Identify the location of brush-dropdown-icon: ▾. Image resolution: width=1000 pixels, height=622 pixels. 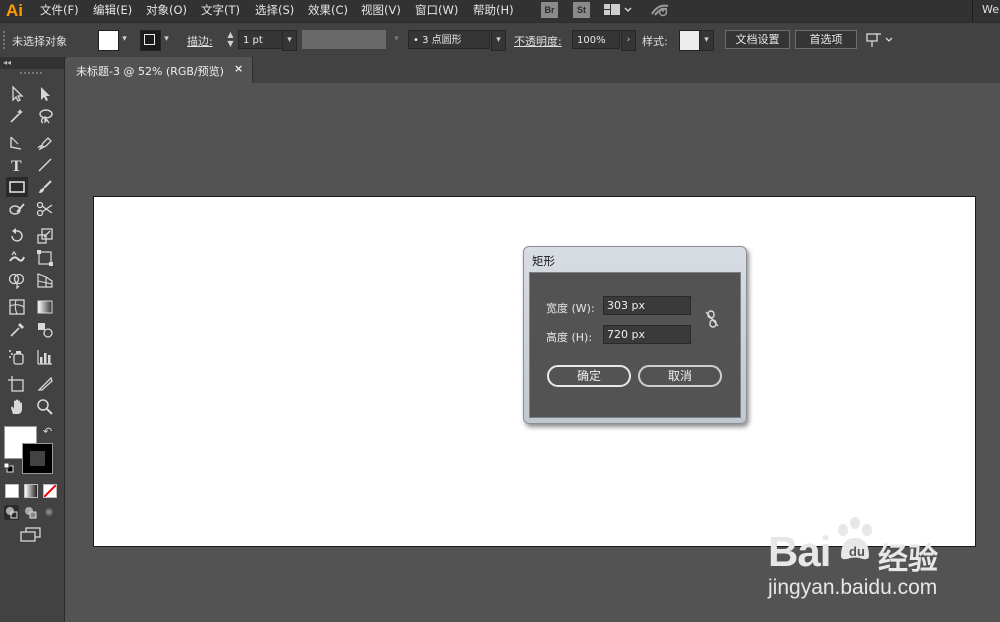
(498, 40).